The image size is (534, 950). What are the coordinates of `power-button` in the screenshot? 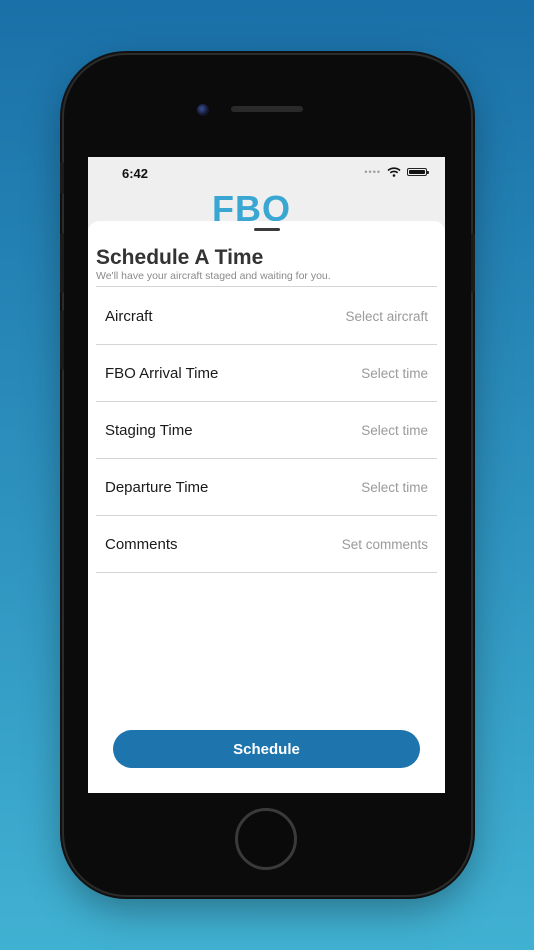 It's located at (473, 263).